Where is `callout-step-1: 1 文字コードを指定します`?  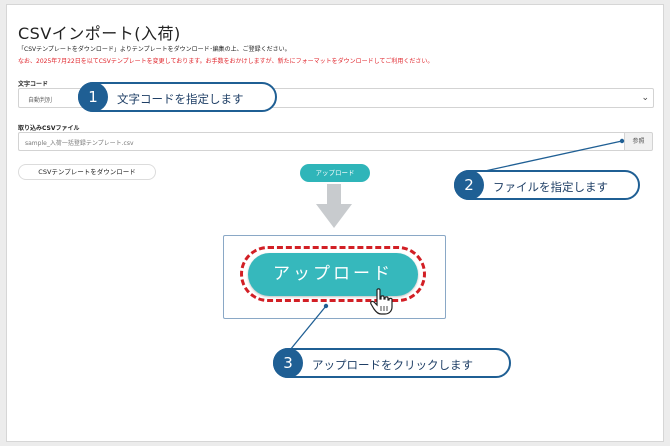 callout-step-1: 1 文字コードを指定します is located at coordinates (177, 97).